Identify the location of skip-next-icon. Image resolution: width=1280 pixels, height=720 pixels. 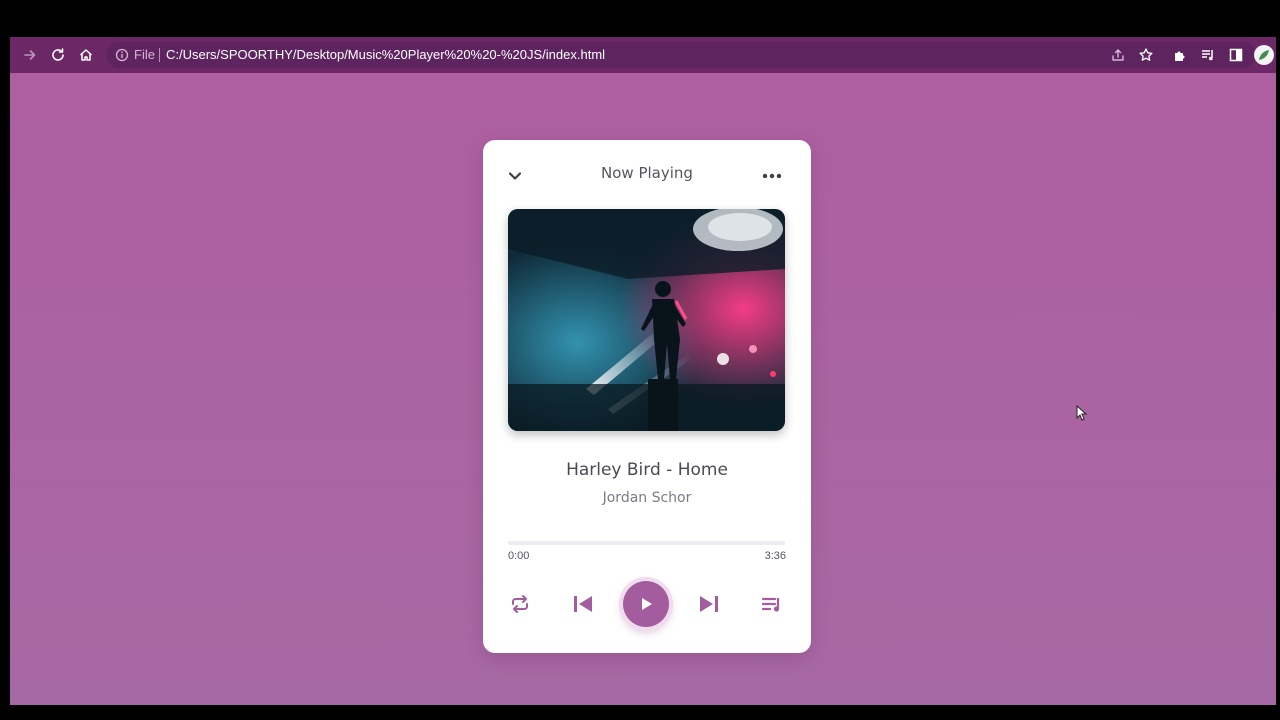
(709, 604).